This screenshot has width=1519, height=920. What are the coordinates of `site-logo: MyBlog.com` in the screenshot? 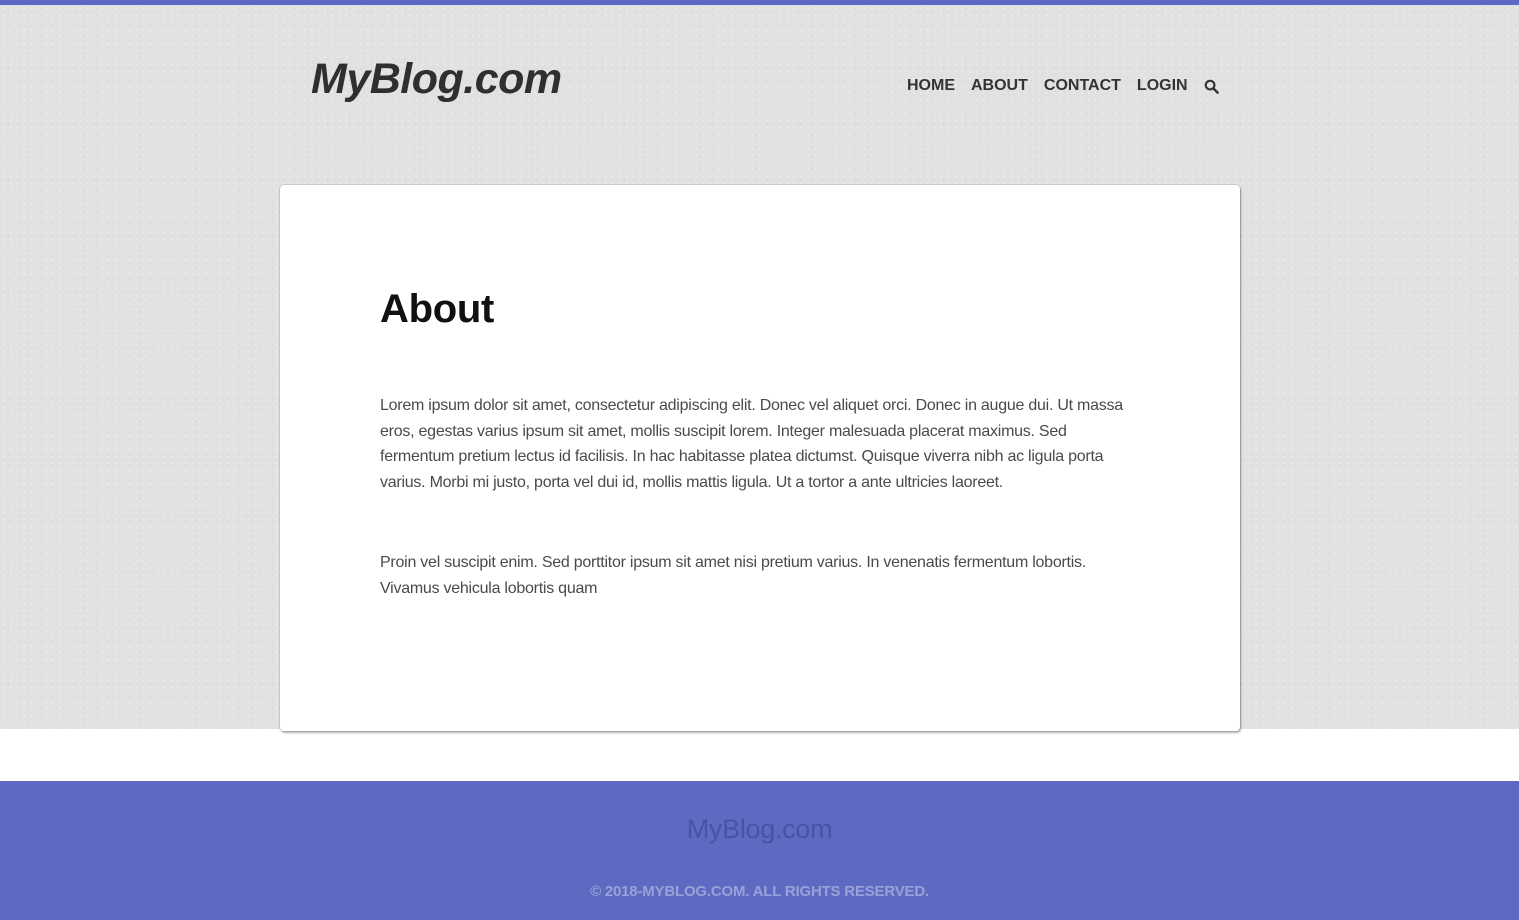 It's located at (436, 79).